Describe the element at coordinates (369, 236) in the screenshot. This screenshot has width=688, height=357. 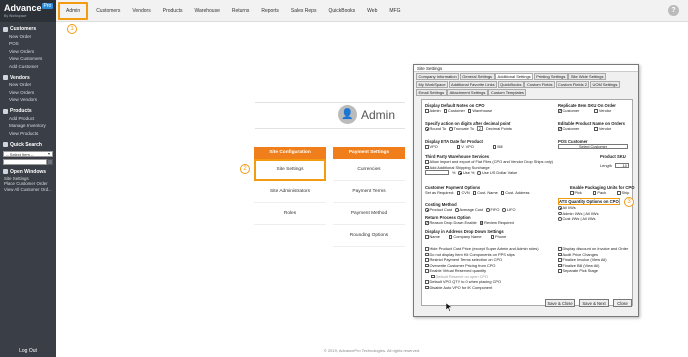
I see `rounding-options-link: Rounding Options` at that location.